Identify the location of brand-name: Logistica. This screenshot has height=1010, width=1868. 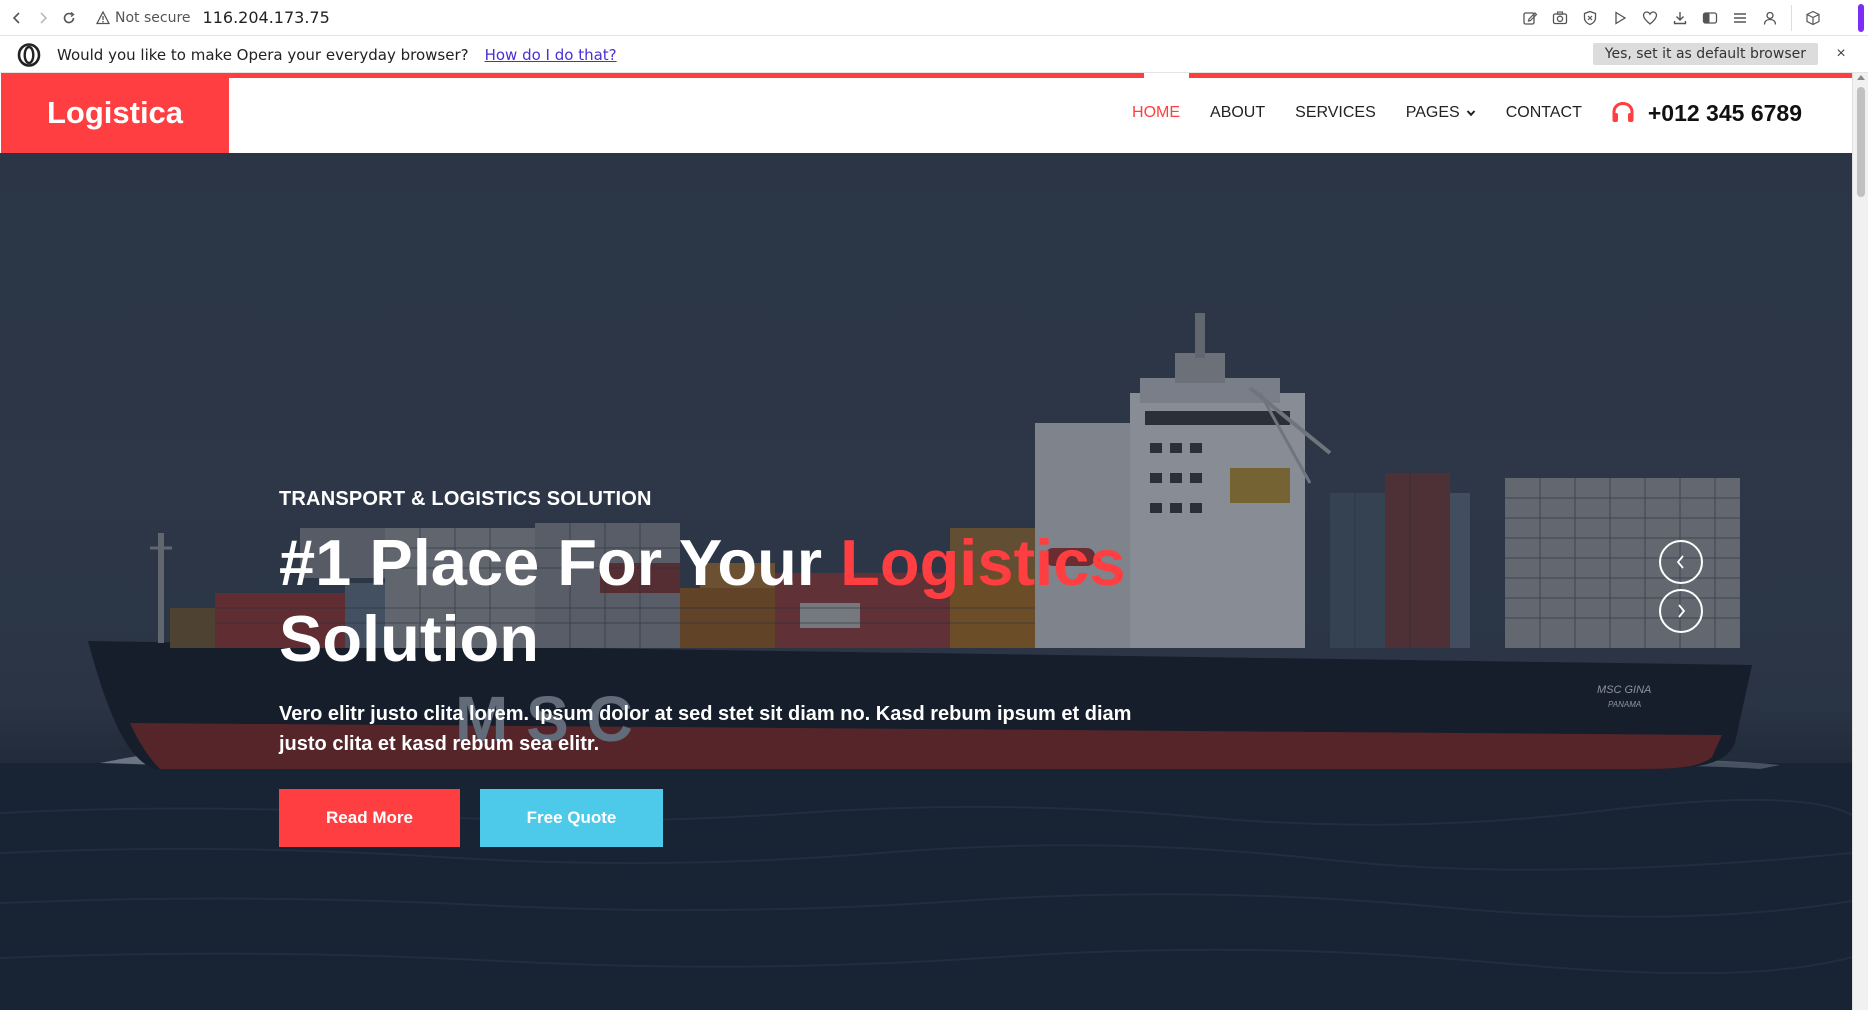
(115, 112).